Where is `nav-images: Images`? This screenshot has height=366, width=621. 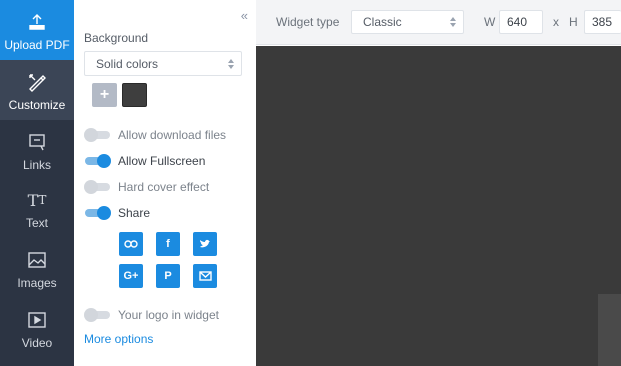 nav-images: Images is located at coordinates (37, 268).